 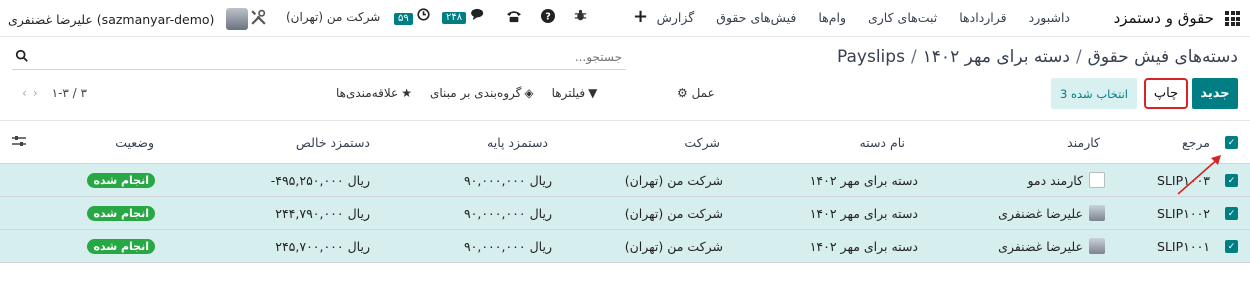 What do you see at coordinates (871, 57) in the screenshot?
I see `breadcrumb-current: Payslips` at bounding box center [871, 57].